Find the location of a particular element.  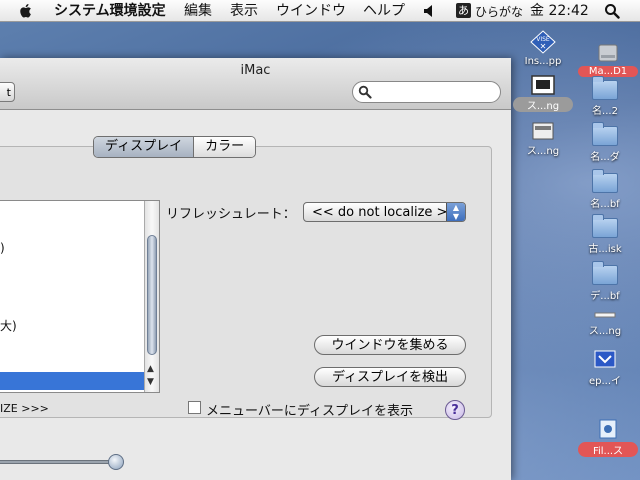

window-titlebar: iMac t is located at coordinates (255, 84).